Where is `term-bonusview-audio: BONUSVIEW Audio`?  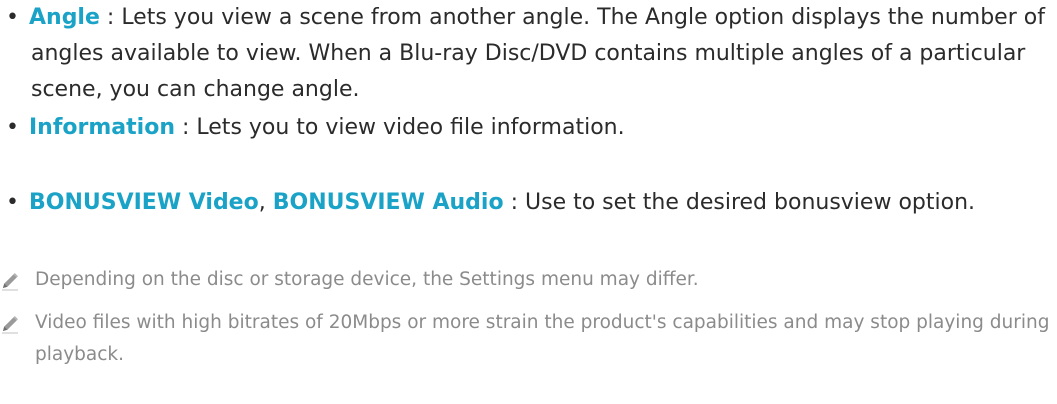 term-bonusview-audio: BONUSVIEW Audio is located at coordinates (388, 202).